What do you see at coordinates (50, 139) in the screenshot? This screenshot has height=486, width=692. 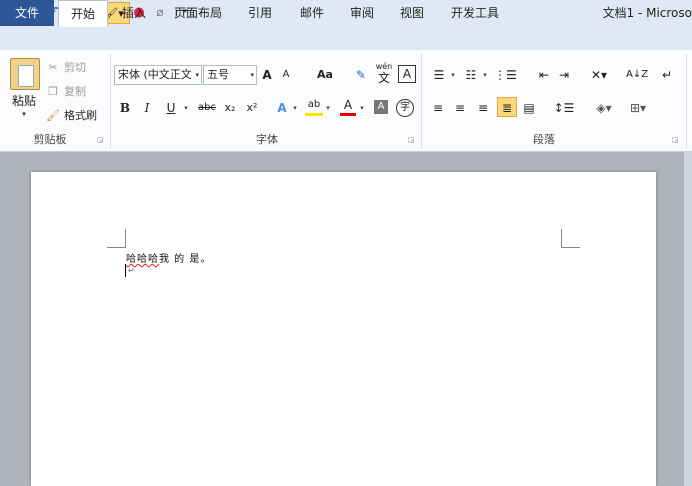 I see `clipboard-group-label: 剪贴板` at bounding box center [50, 139].